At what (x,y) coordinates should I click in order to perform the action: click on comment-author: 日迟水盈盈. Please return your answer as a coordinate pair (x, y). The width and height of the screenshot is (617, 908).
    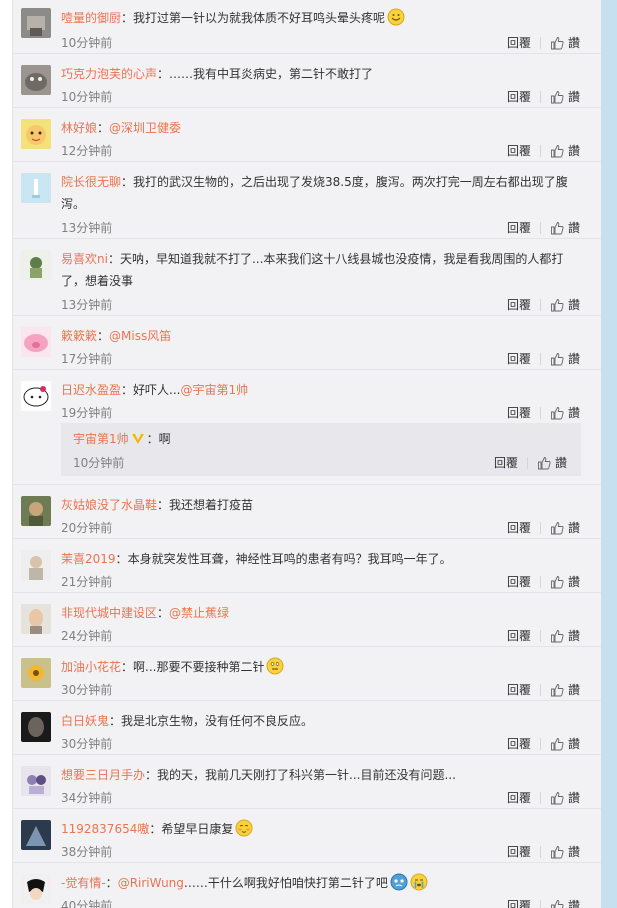
    Looking at the image, I should click on (91, 390).